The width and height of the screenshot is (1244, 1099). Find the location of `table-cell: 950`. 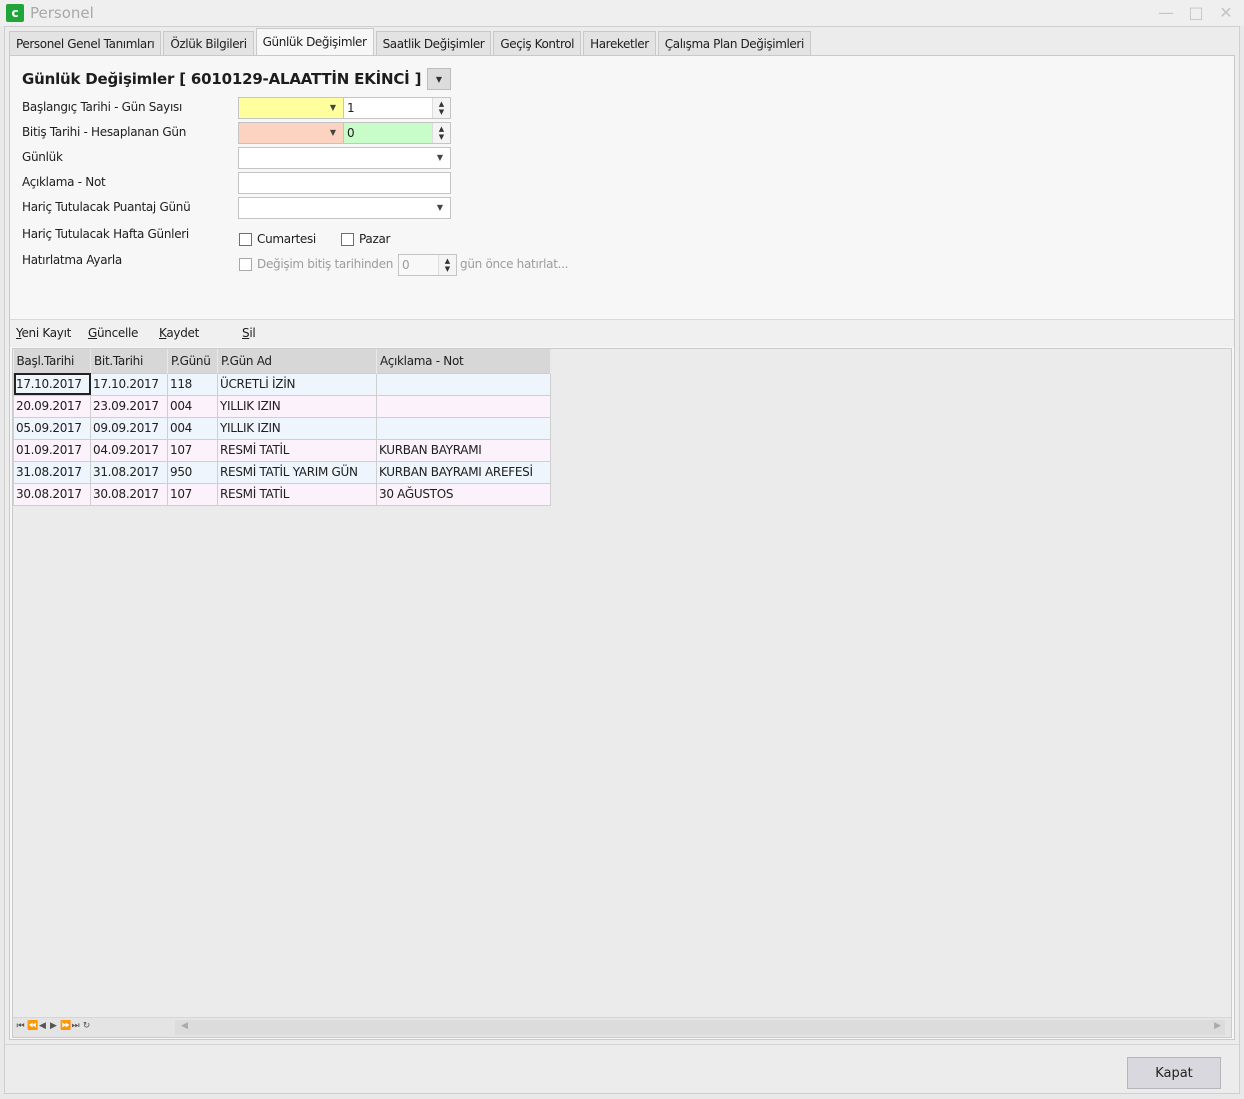

table-cell: 950 is located at coordinates (192, 472).